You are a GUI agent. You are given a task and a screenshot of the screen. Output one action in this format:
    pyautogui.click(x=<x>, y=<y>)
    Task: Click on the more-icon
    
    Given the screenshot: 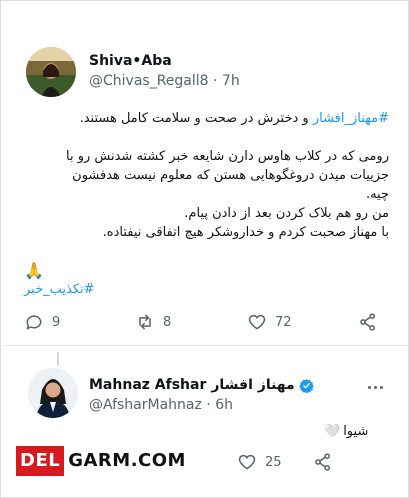 What is the action you would take?
    pyautogui.click(x=376, y=387)
    